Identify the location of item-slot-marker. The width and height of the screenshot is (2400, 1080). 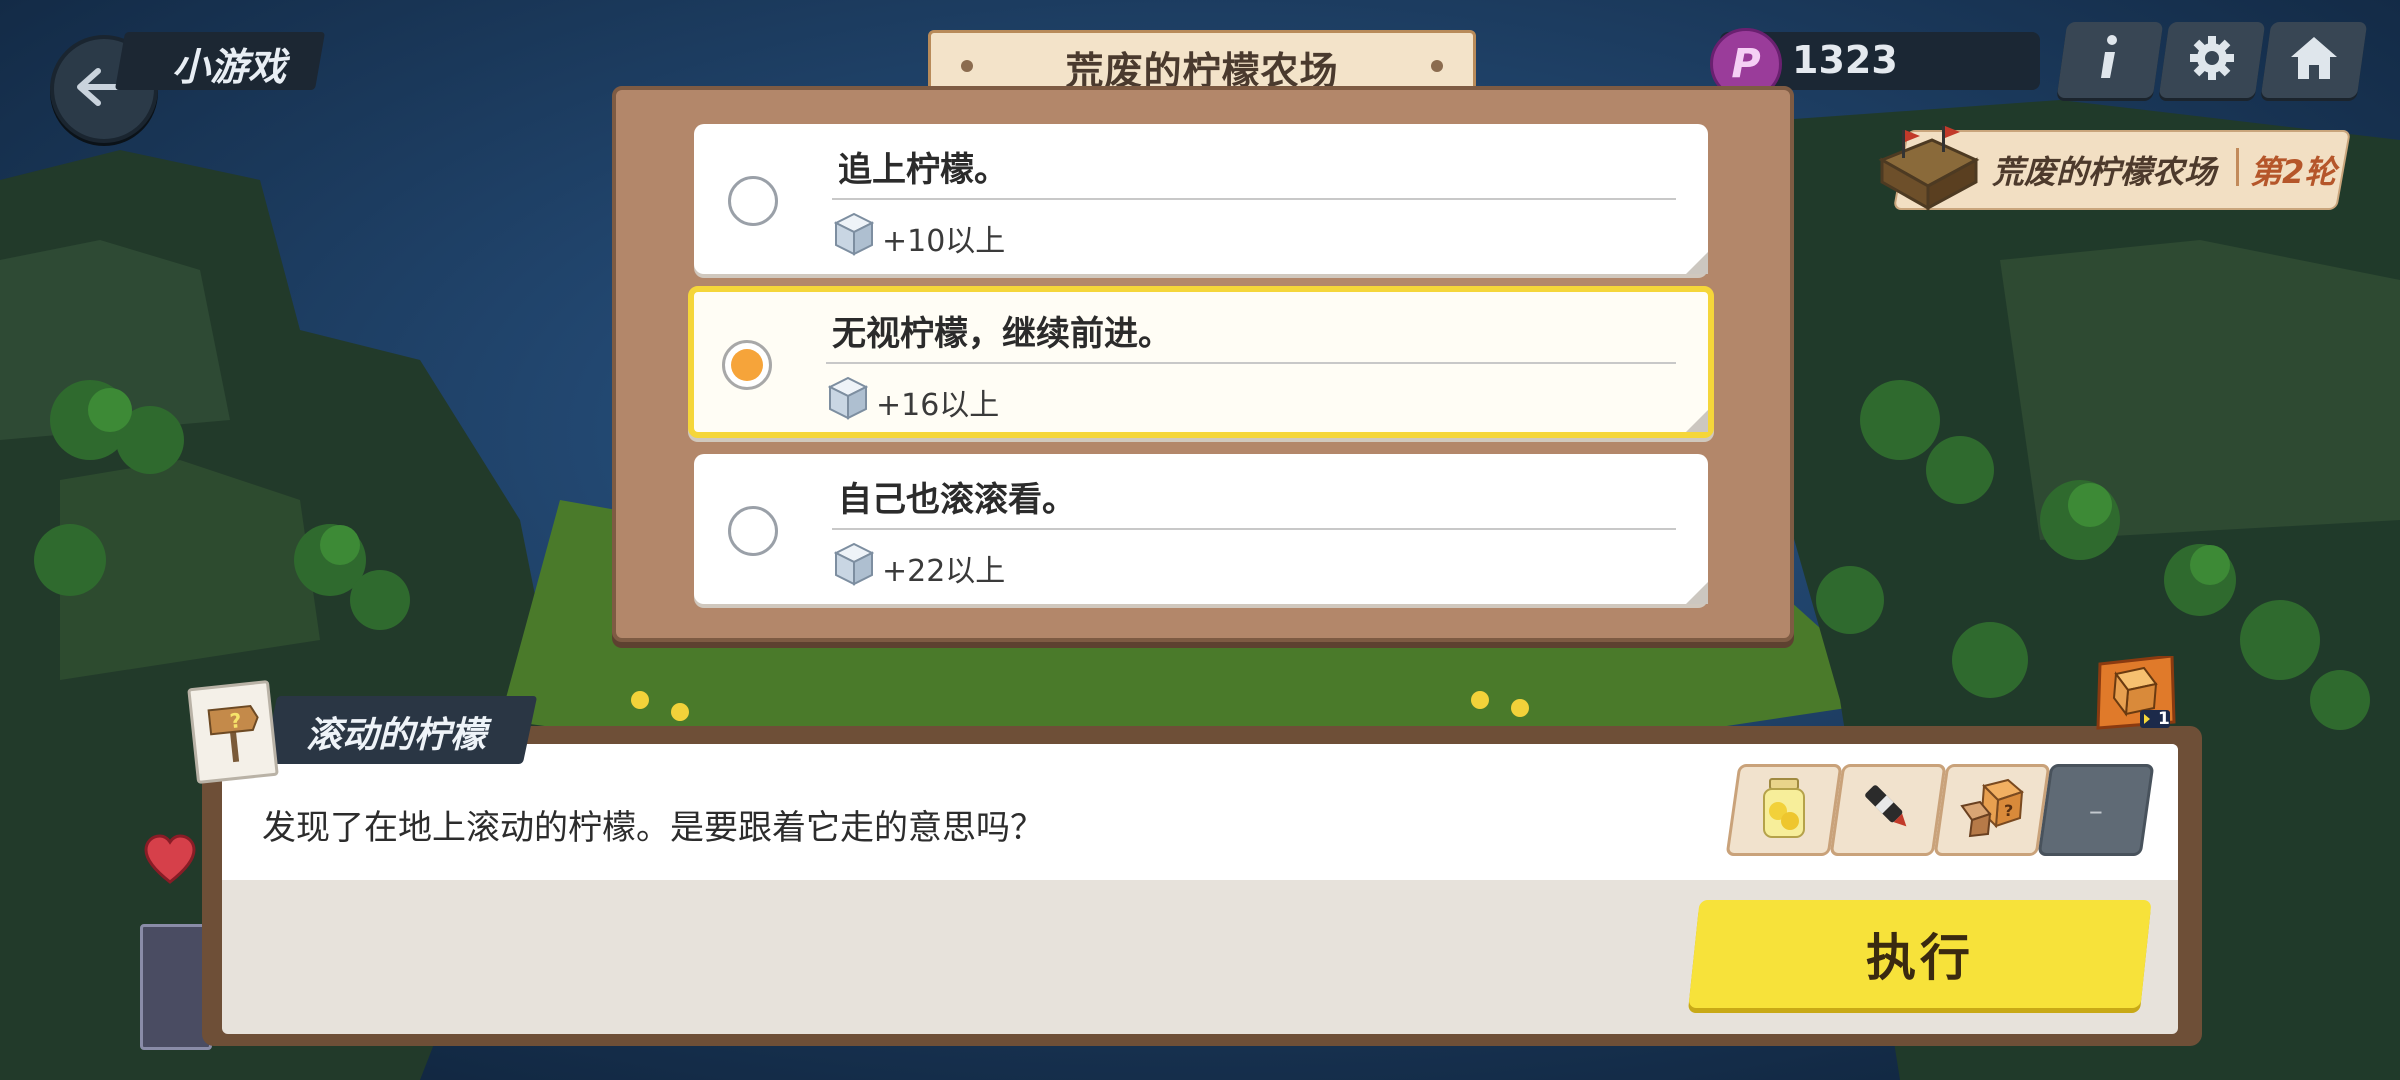
(1888, 810).